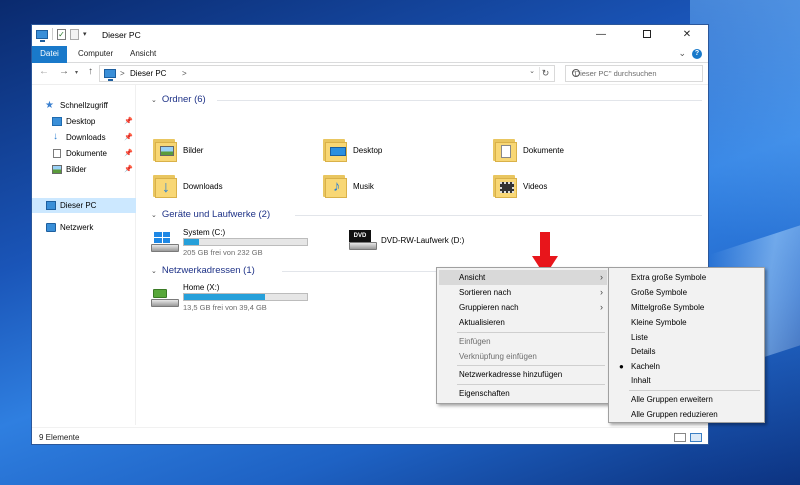 The image size is (800, 485). Describe the element at coordinates (57, 121) in the screenshot. I see `desktop-folder-icon` at that location.